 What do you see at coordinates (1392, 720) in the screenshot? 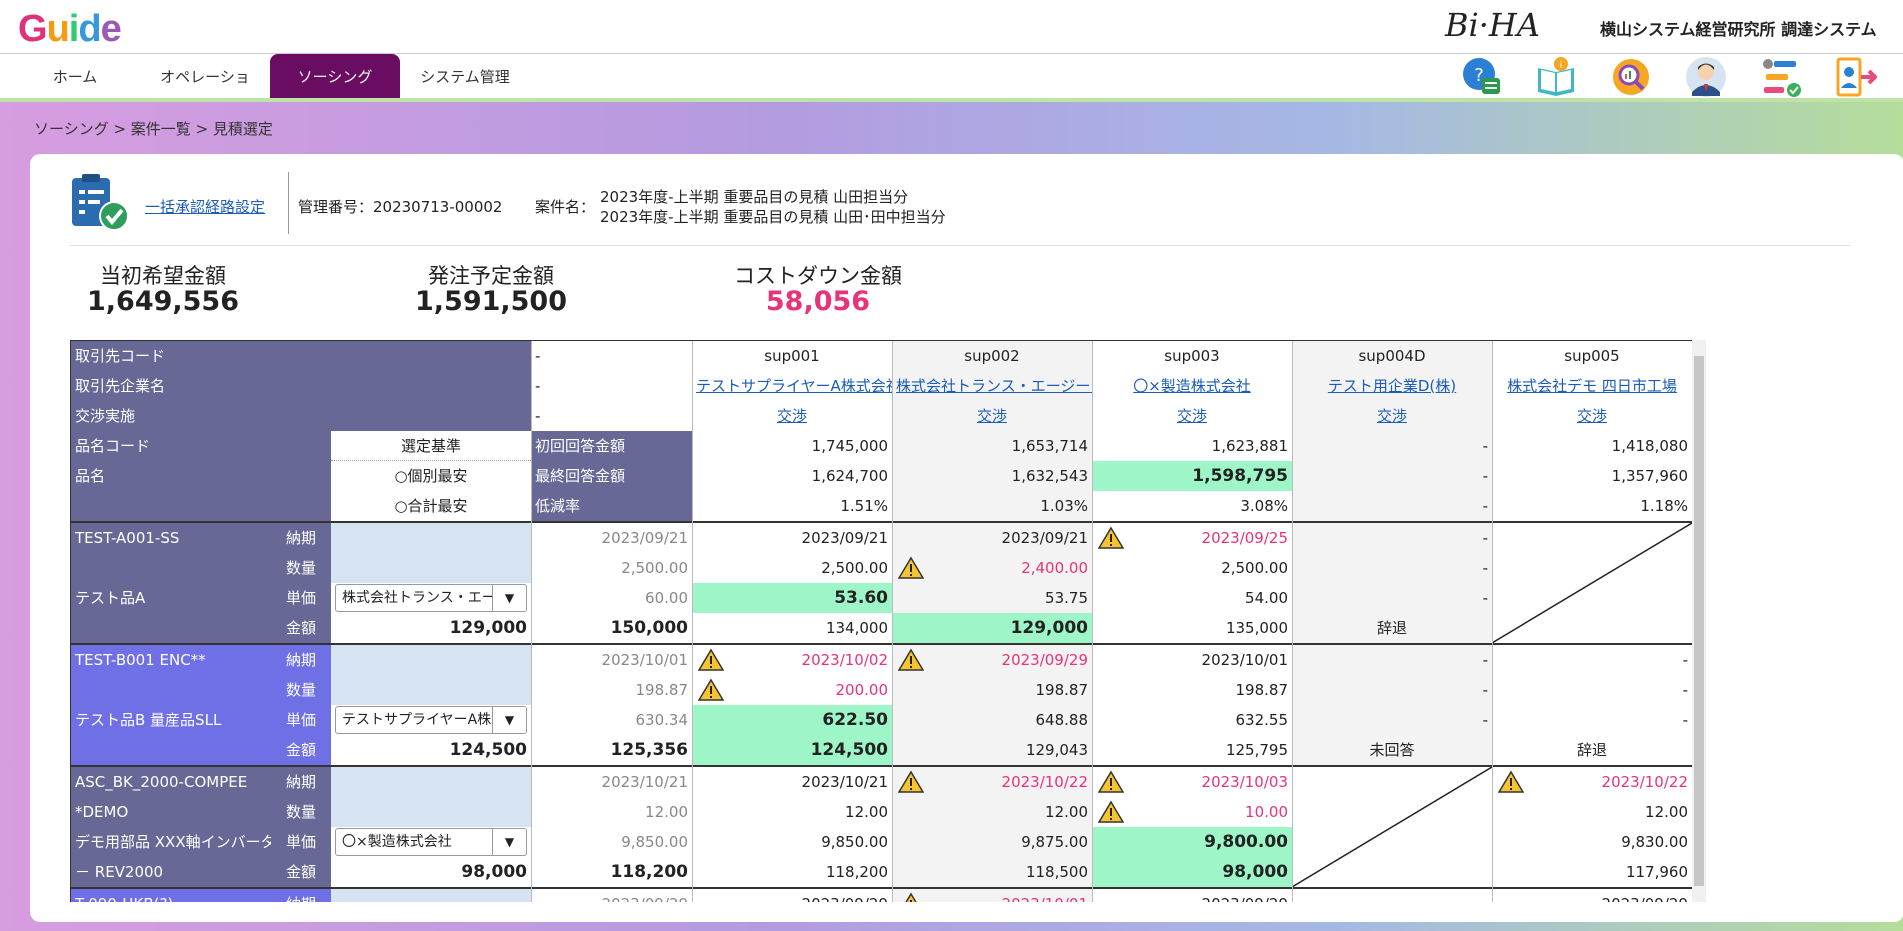
I see `supplier-value-unit: -` at bounding box center [1392, 720].